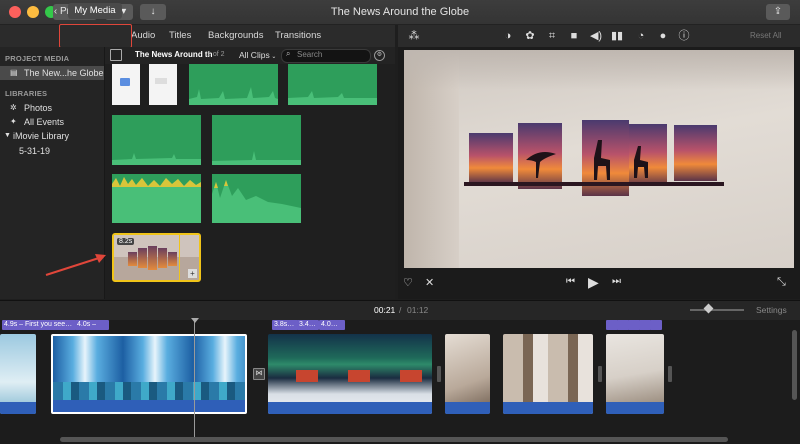  What do you see at coordinates (394, 439) in the screenshot?
I see `timeline-horizontal-scrollbar` at bounding box center [394, 439].